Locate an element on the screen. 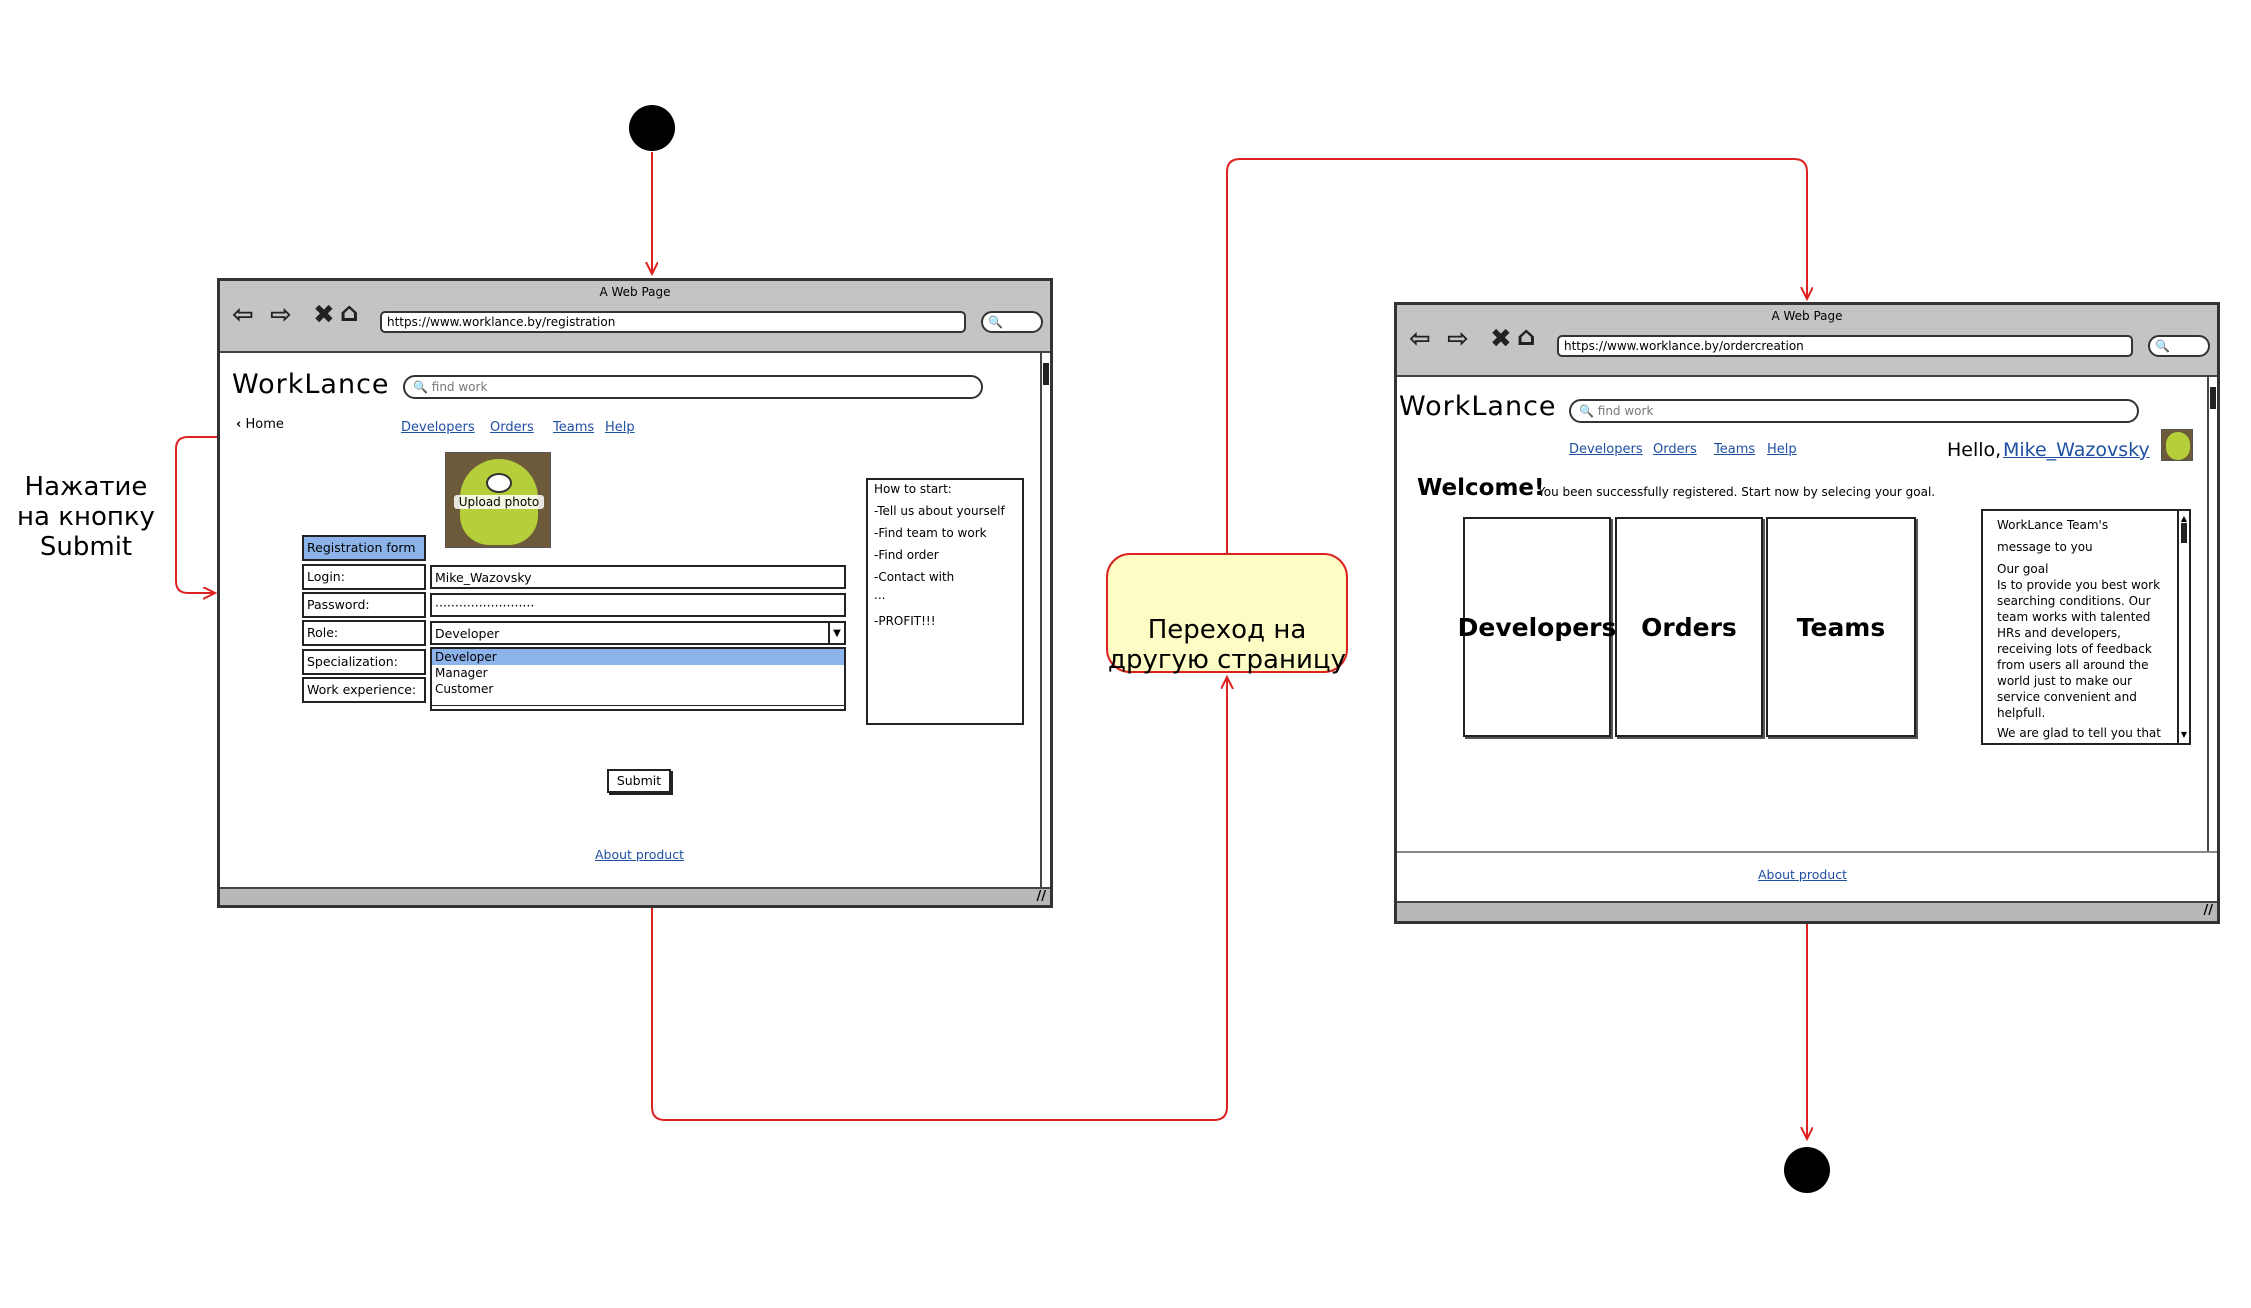 This screenshot has width=2251, height=1308. developers-tile: Developers is located at coordinates (1537, 627).